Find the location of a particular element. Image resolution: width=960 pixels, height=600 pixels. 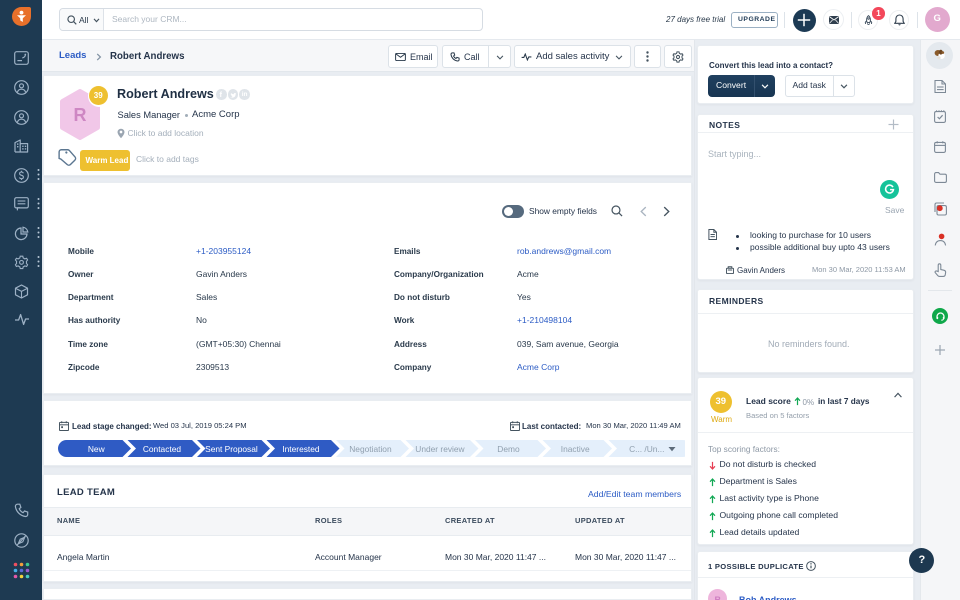

svg-text: Interested is located at coordinates (301, 448).